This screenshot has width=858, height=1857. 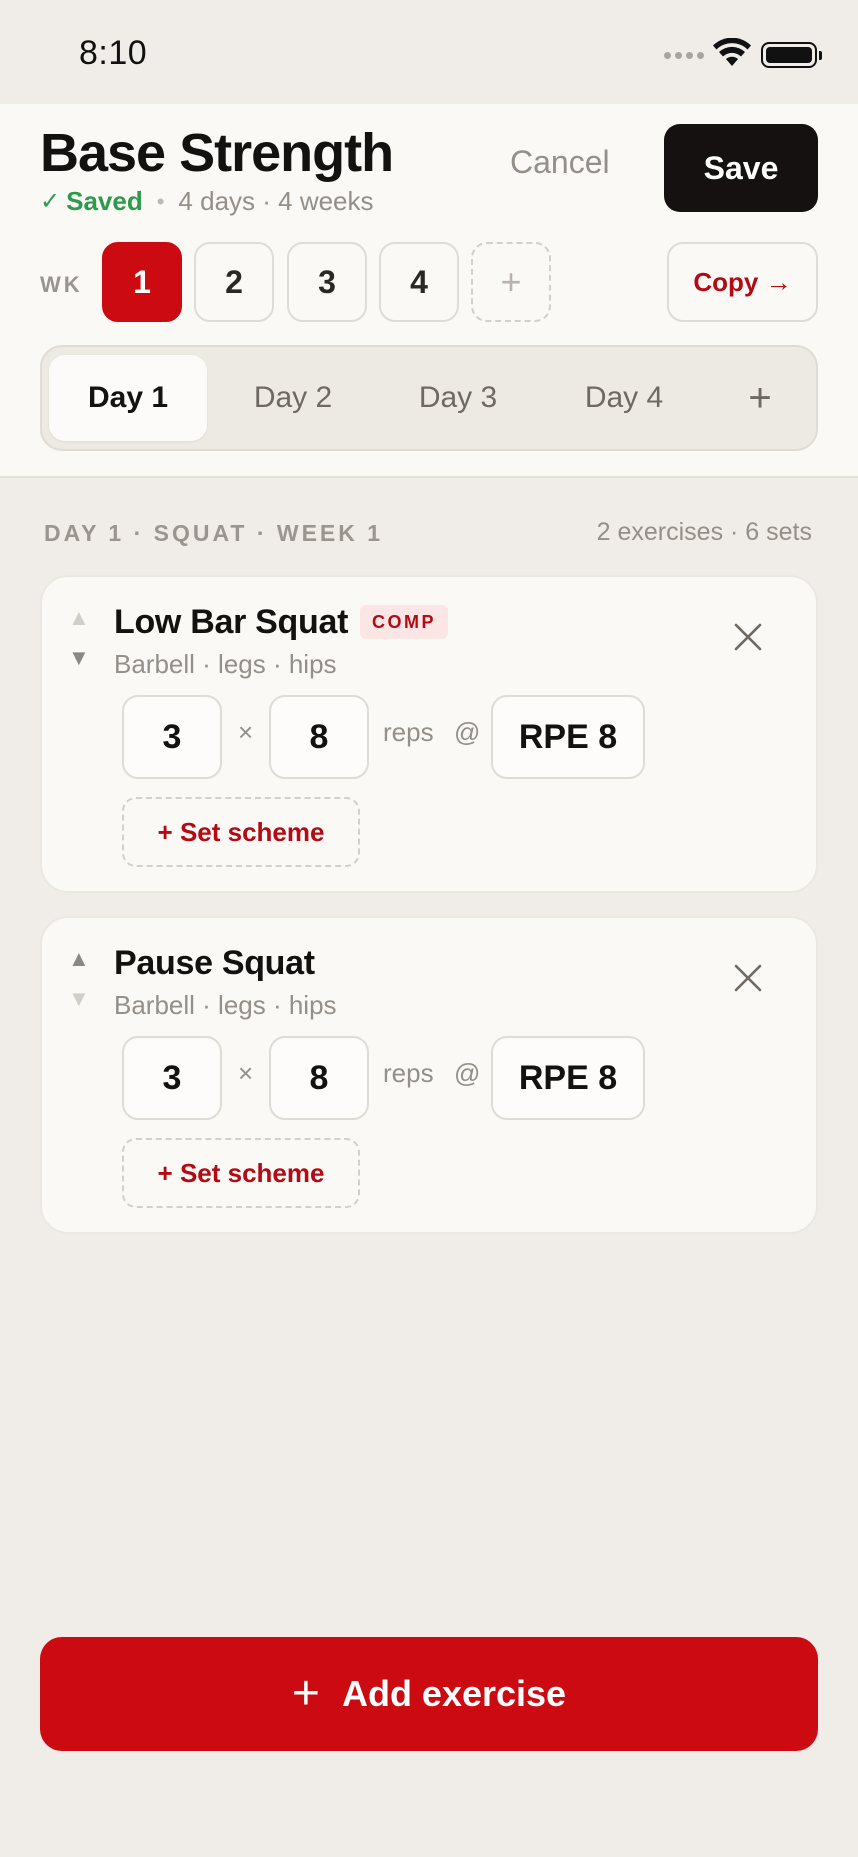 What do you see at coordinates (684, 55) in the screenshot?
I see `cellular-signal-icon` at bounding box center [684, 55].